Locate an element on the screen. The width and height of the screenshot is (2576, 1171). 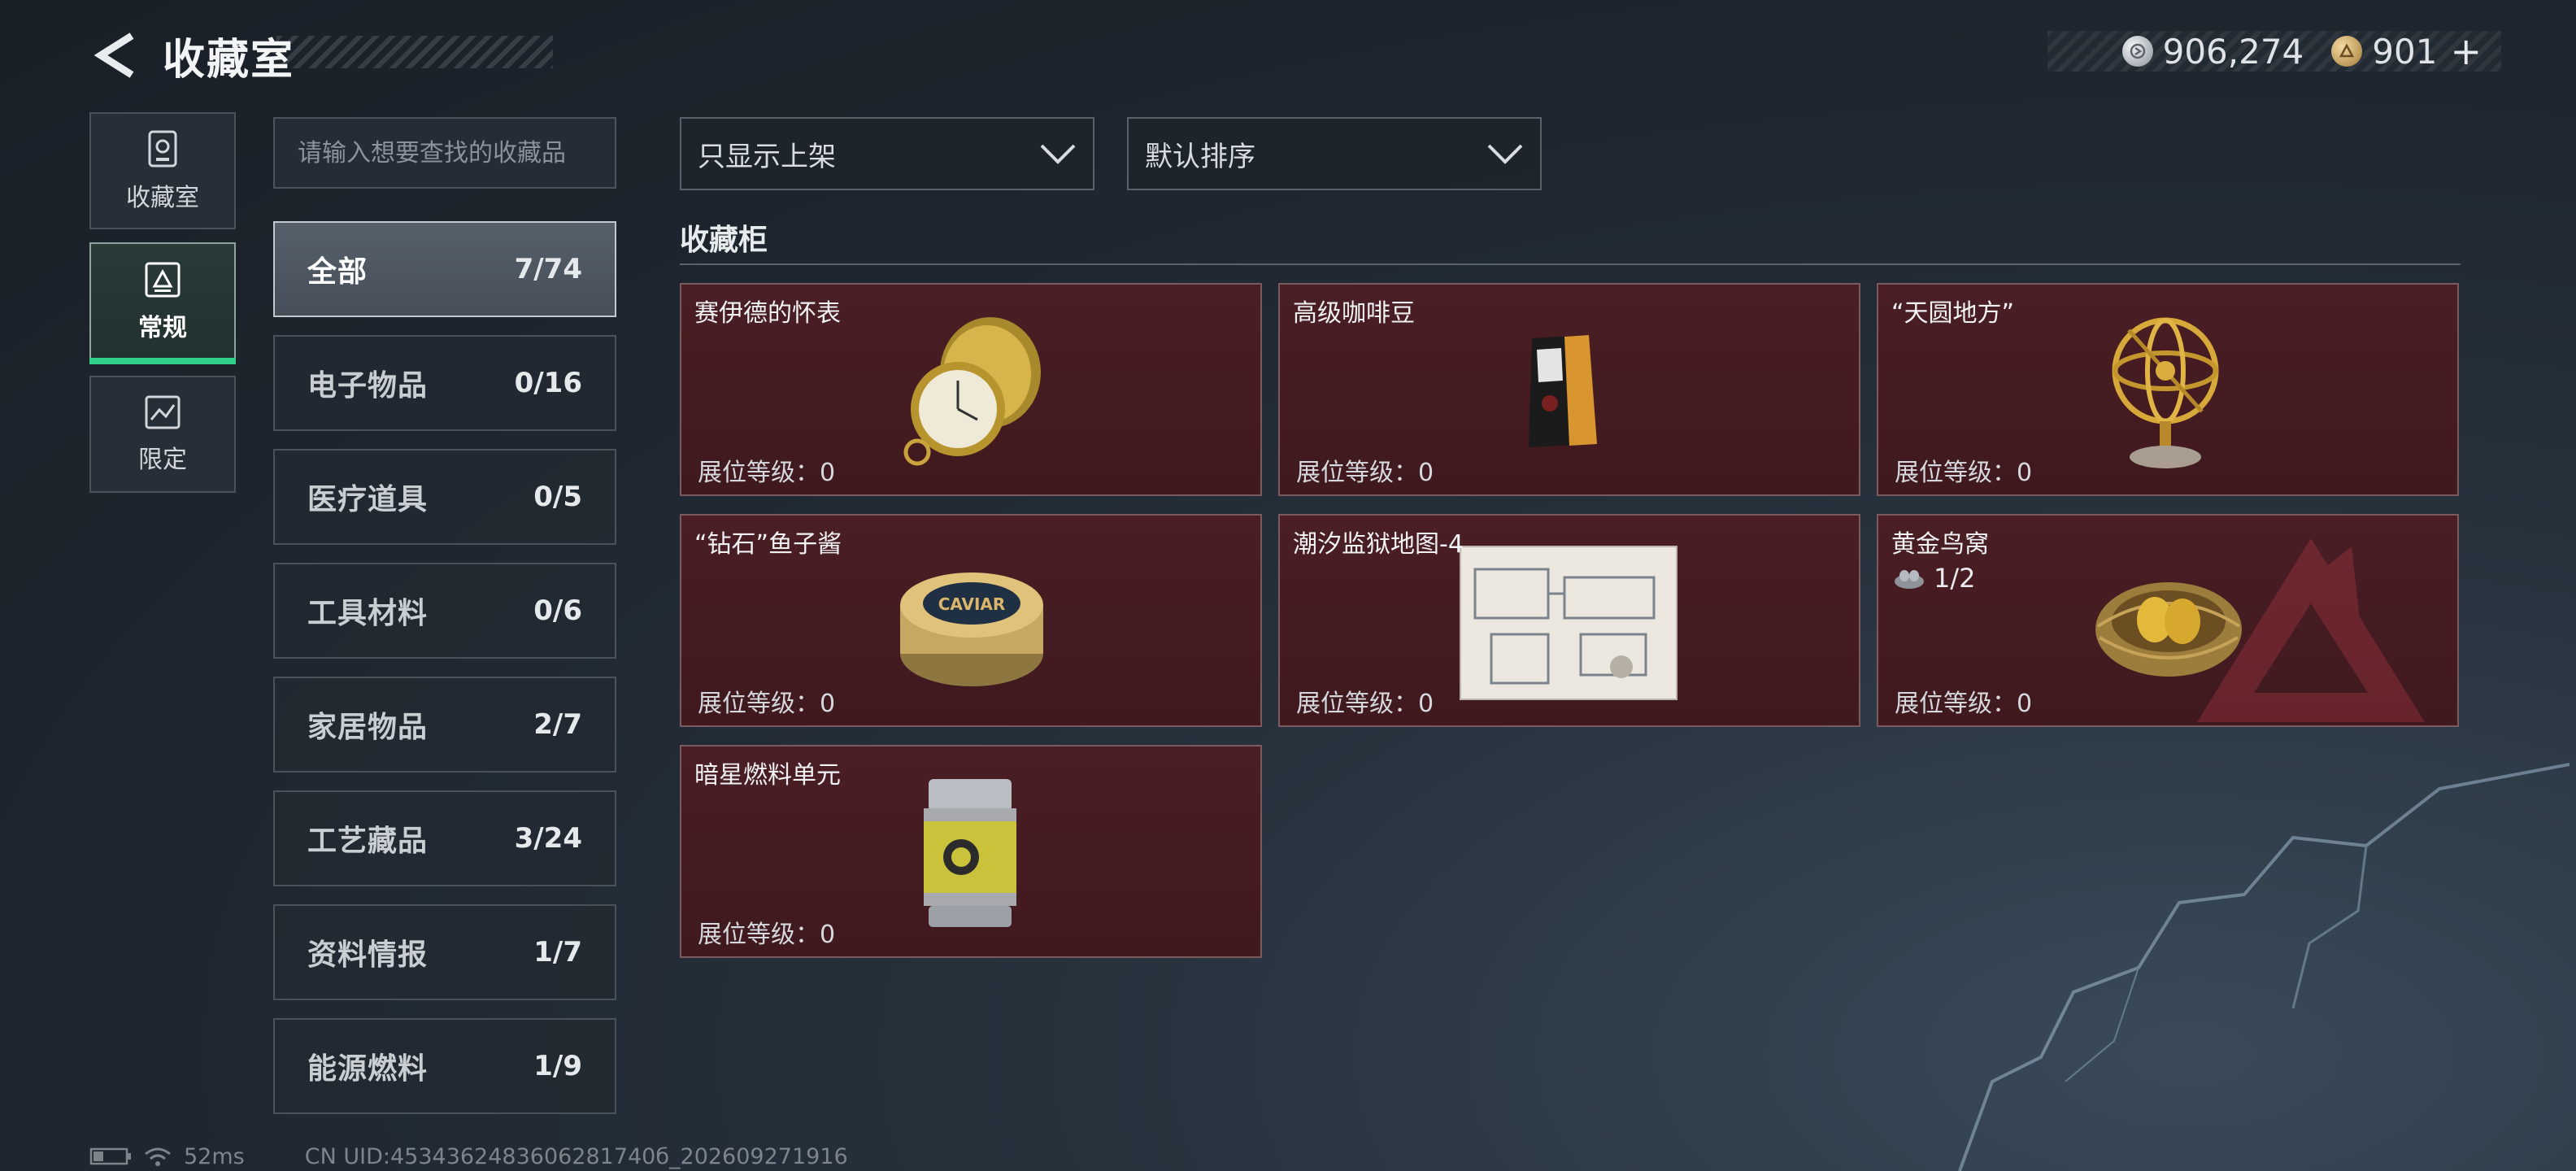
rail-tab-regular: 常规 is located at coordinates (163, 303).